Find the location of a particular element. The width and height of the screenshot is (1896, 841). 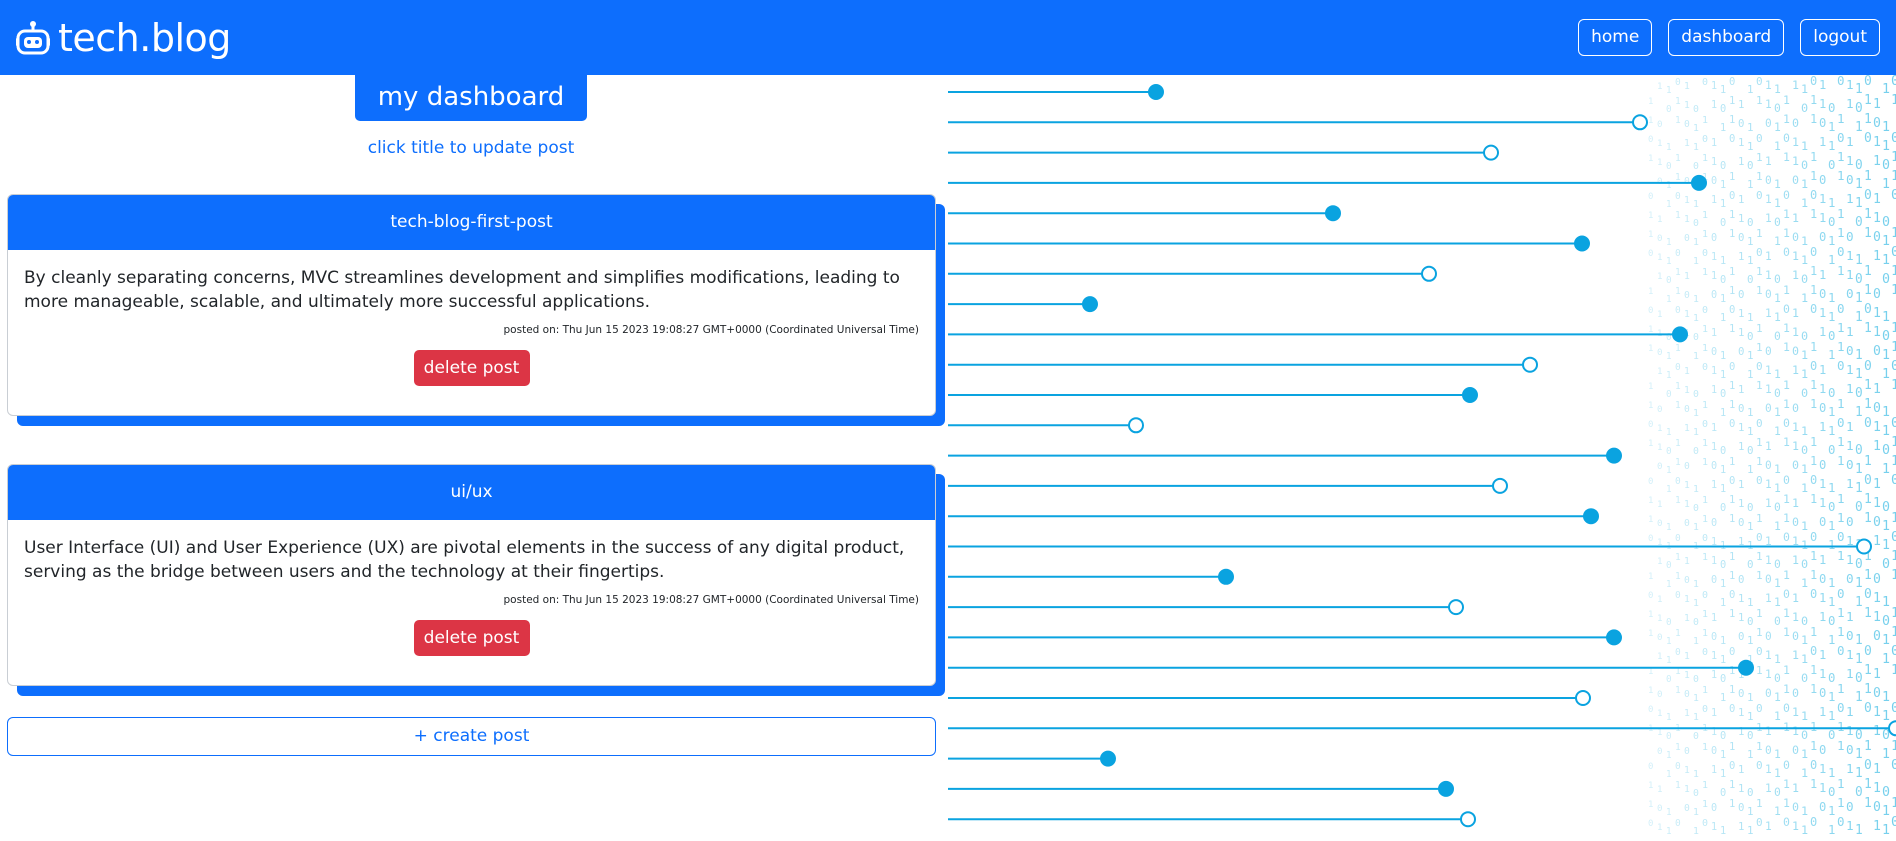

post-title: ui/ux is located at coordinates (471, 492).